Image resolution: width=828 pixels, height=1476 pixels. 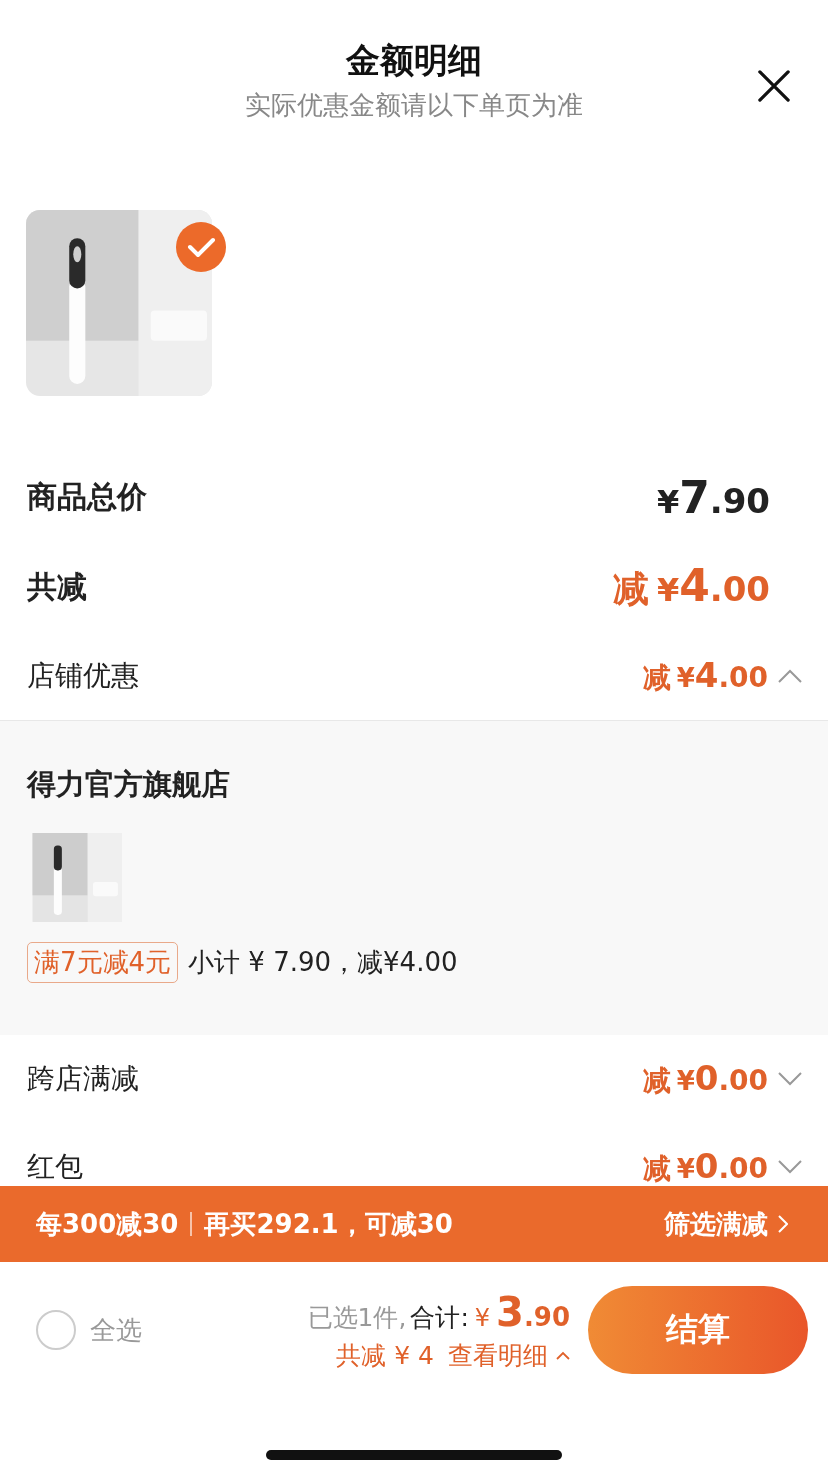 I want to click on filter-link: 筛选满减, so click(x=716, y=1224).